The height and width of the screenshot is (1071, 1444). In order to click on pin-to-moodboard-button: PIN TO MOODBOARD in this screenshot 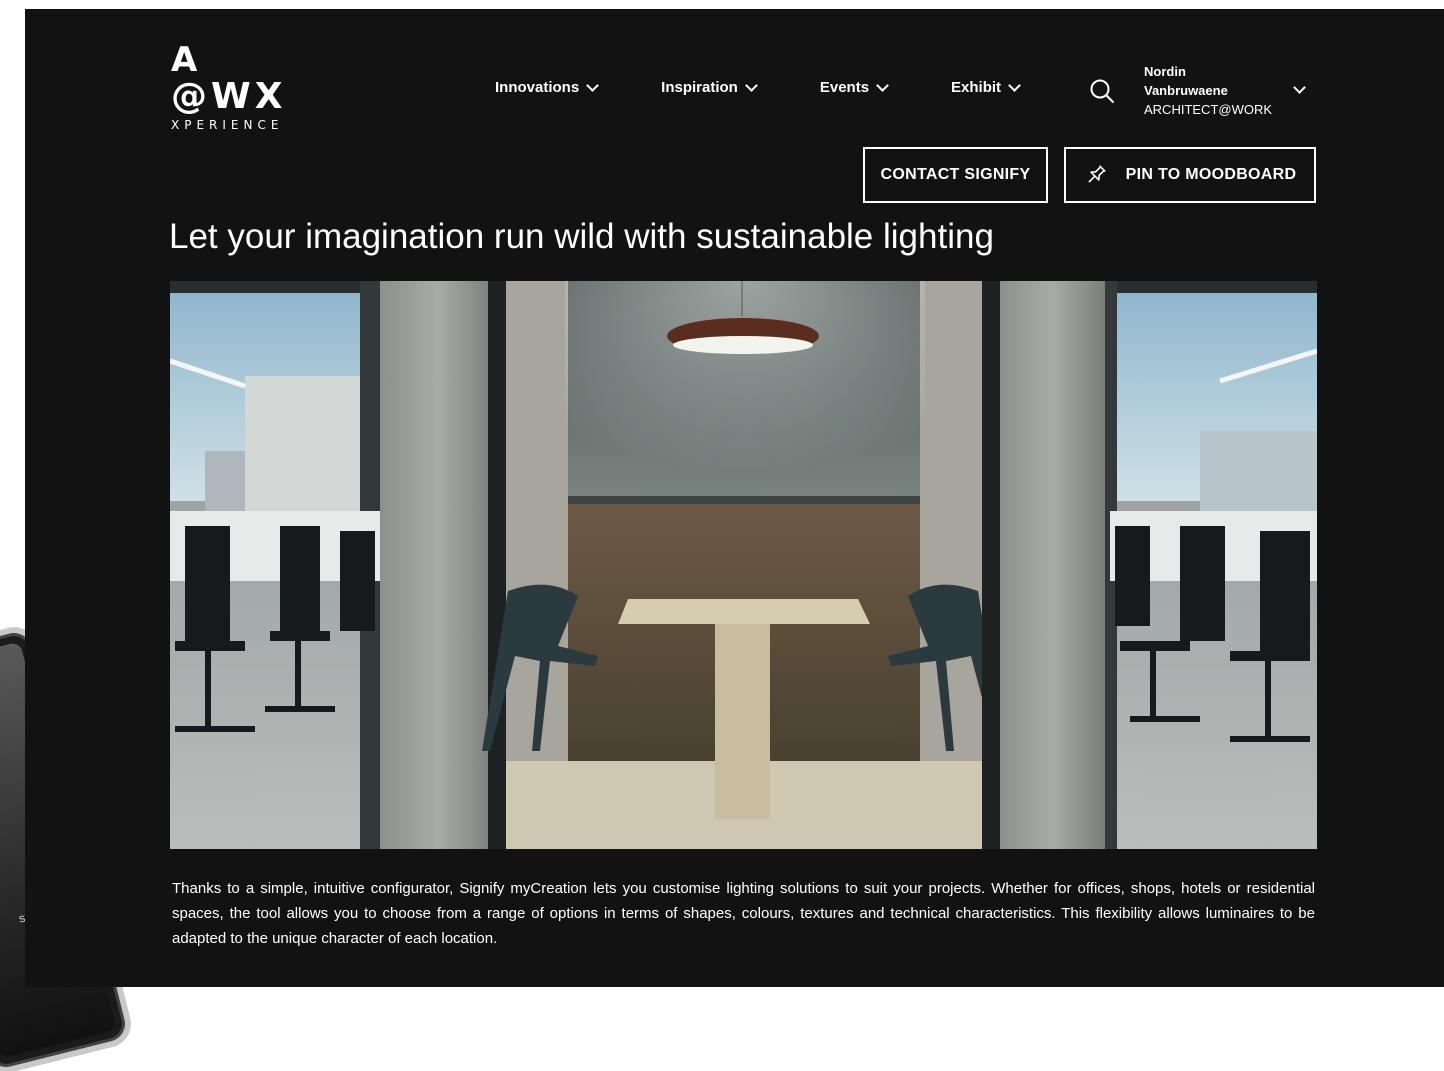, I will do `click(1190, 175)`.